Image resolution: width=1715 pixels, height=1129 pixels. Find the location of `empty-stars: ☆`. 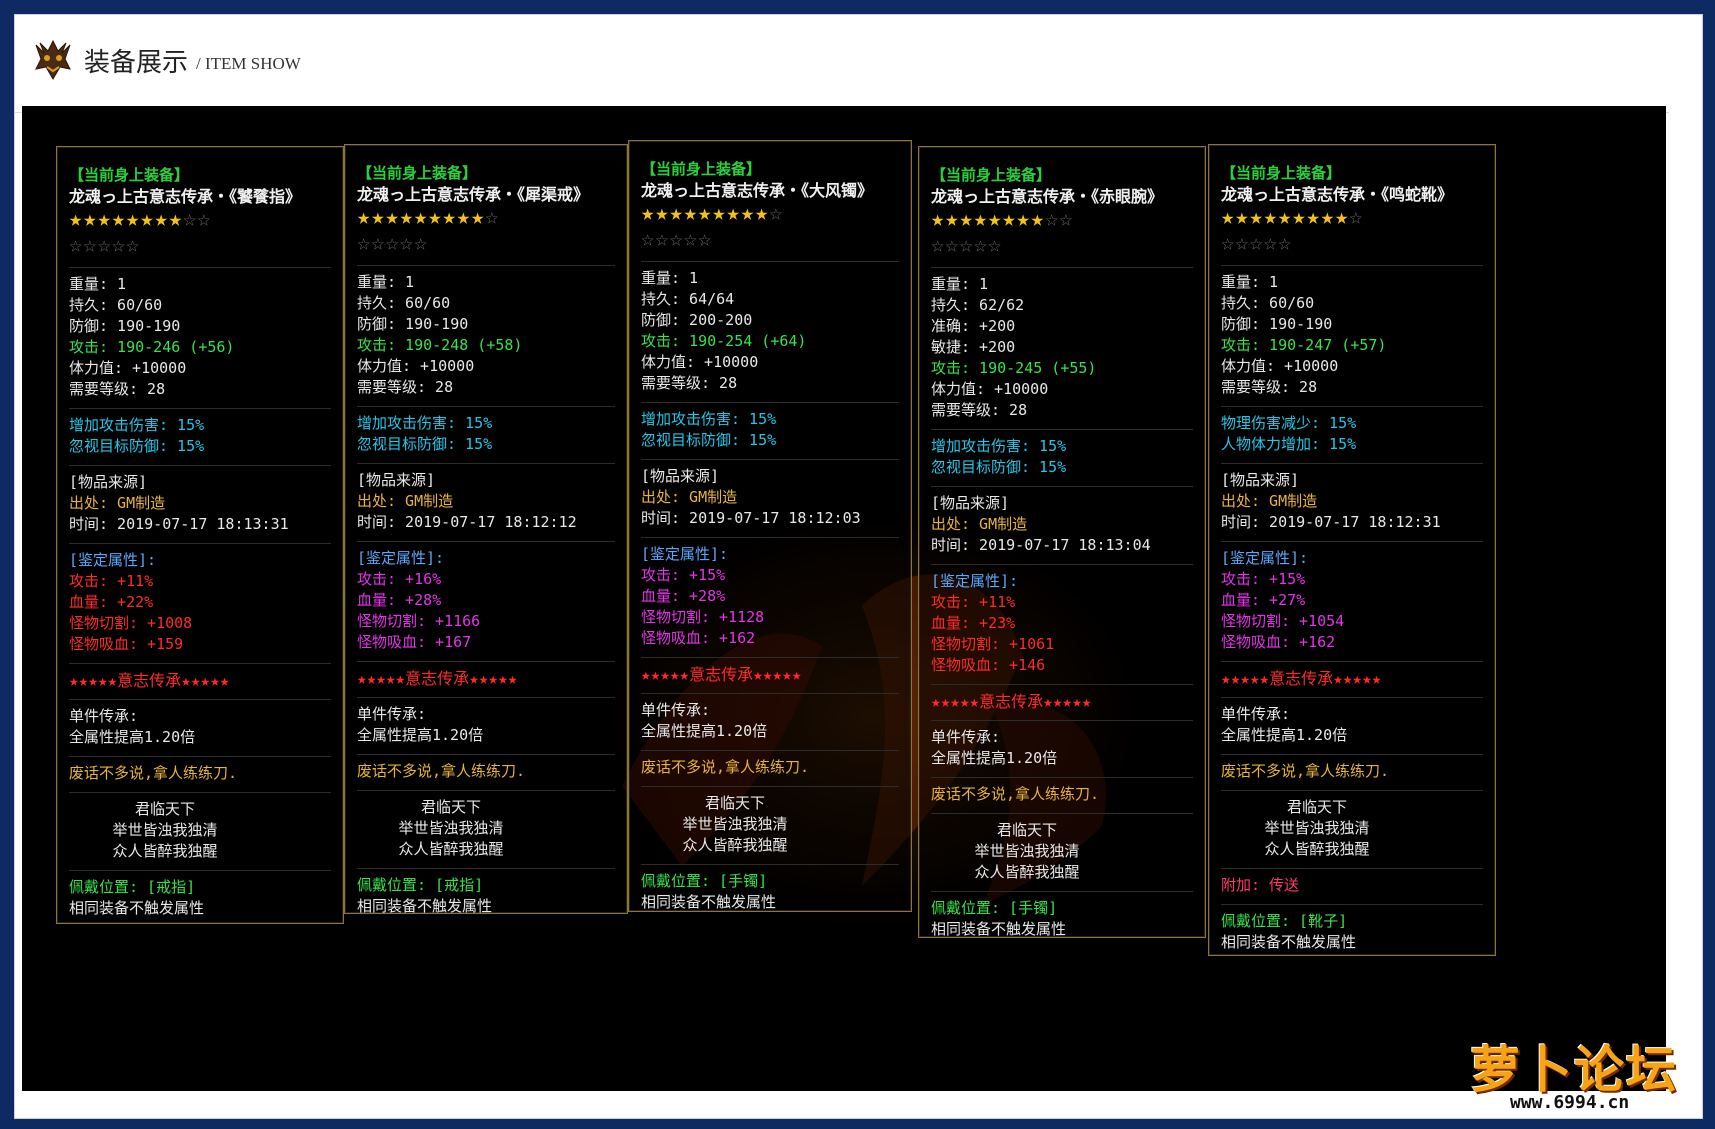

empty-stars: ☆ is located at coordinates (776, 213).